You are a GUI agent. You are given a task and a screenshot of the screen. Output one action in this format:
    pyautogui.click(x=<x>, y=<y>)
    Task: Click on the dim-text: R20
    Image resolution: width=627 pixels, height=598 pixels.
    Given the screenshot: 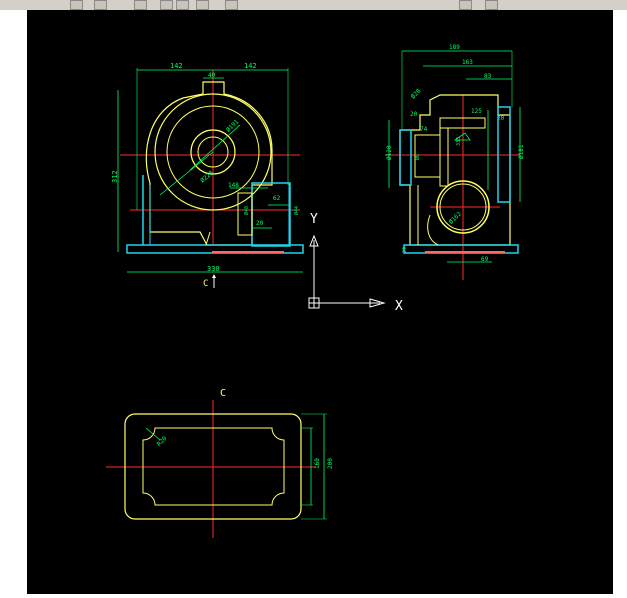 What is the action you would take?
    pyautogui.click(x=162, y=441)
    